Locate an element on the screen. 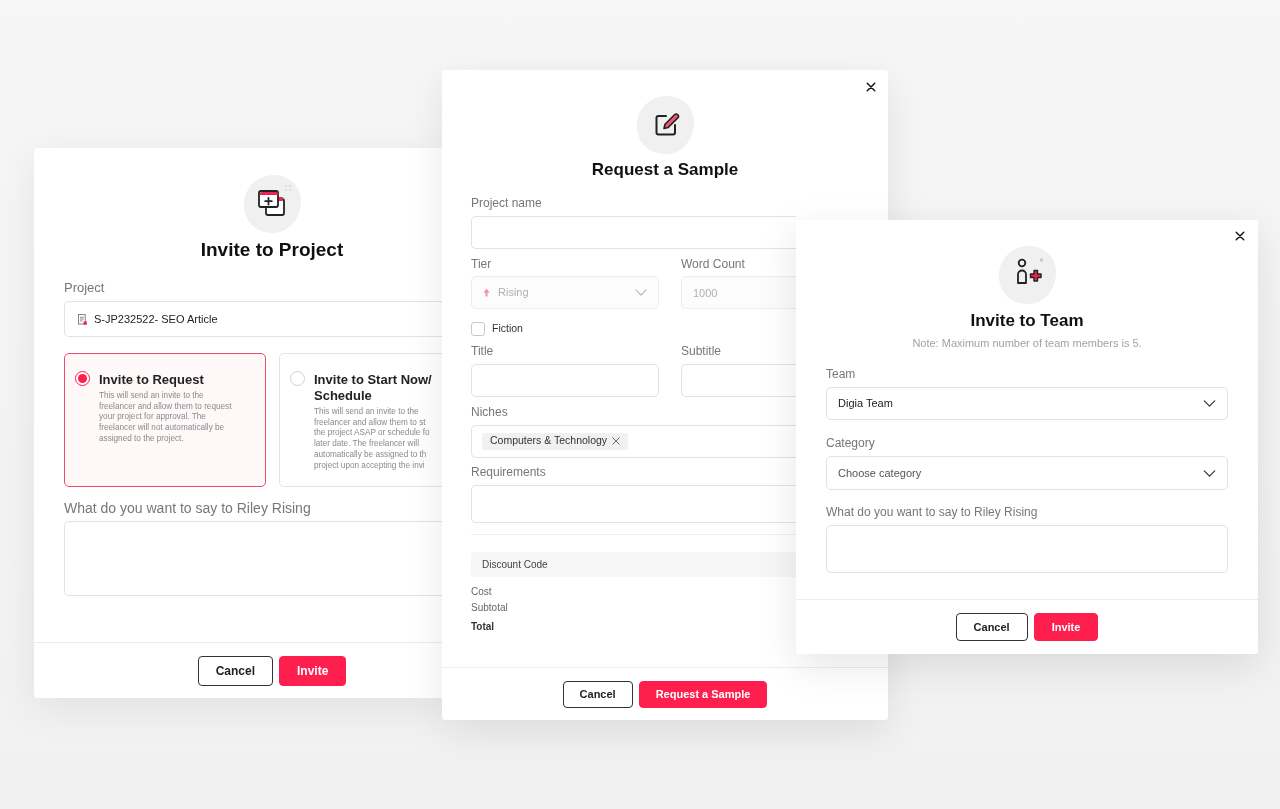 Image resolution: width=1280 pixels, height=809 pixels. dialog-title: Request a Sample is located at coordinates (665, 170).